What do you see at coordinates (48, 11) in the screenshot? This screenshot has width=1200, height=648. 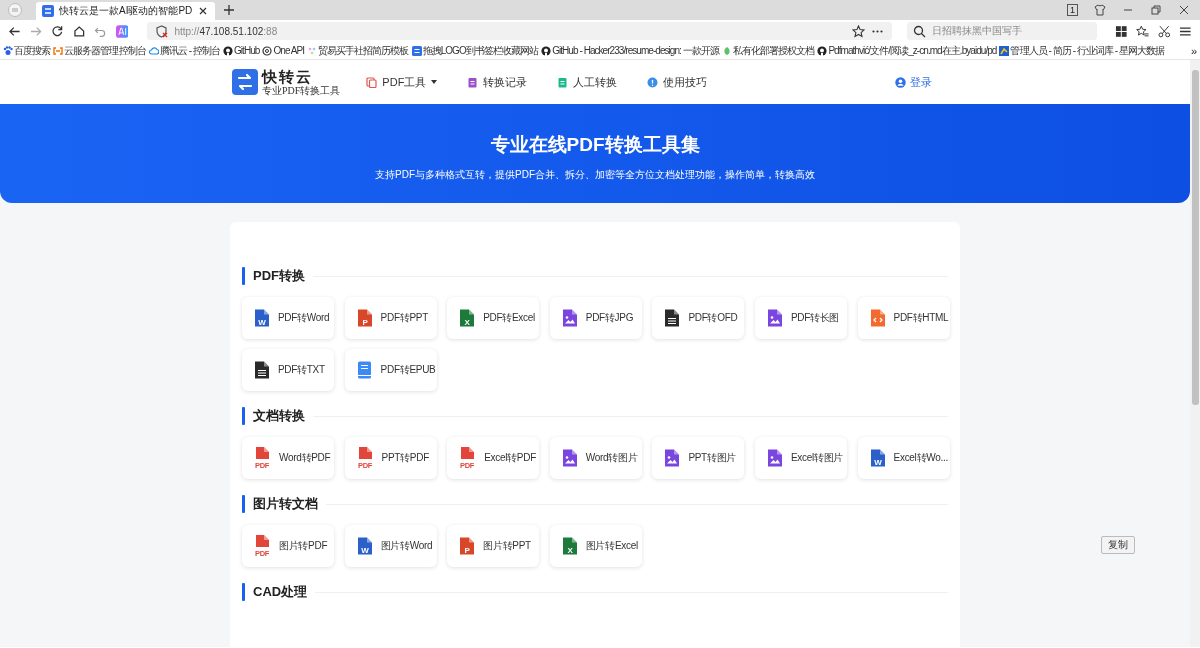 I see `site-logo-icon` at bounding box center [48, 11].